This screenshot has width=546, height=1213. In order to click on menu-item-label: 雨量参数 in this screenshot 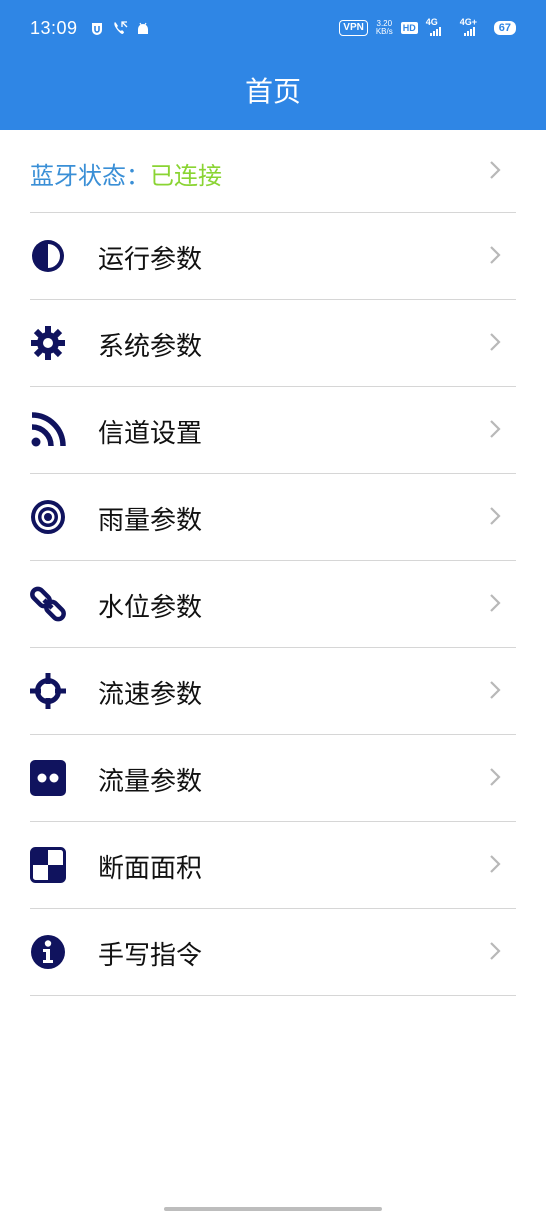, I will do `click(150, 521)`.